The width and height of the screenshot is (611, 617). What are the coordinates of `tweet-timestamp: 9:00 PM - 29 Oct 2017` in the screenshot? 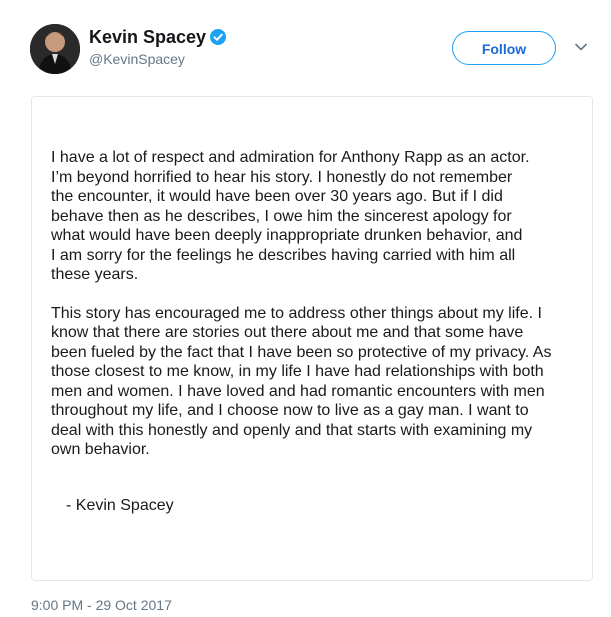 It's located at (101, 605).